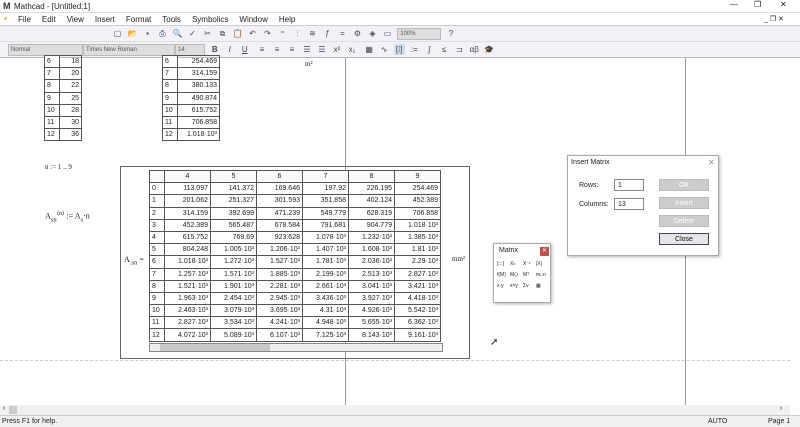  I want to click on matrix-palette-icon-6: Mᵀ, so click(529, 275).